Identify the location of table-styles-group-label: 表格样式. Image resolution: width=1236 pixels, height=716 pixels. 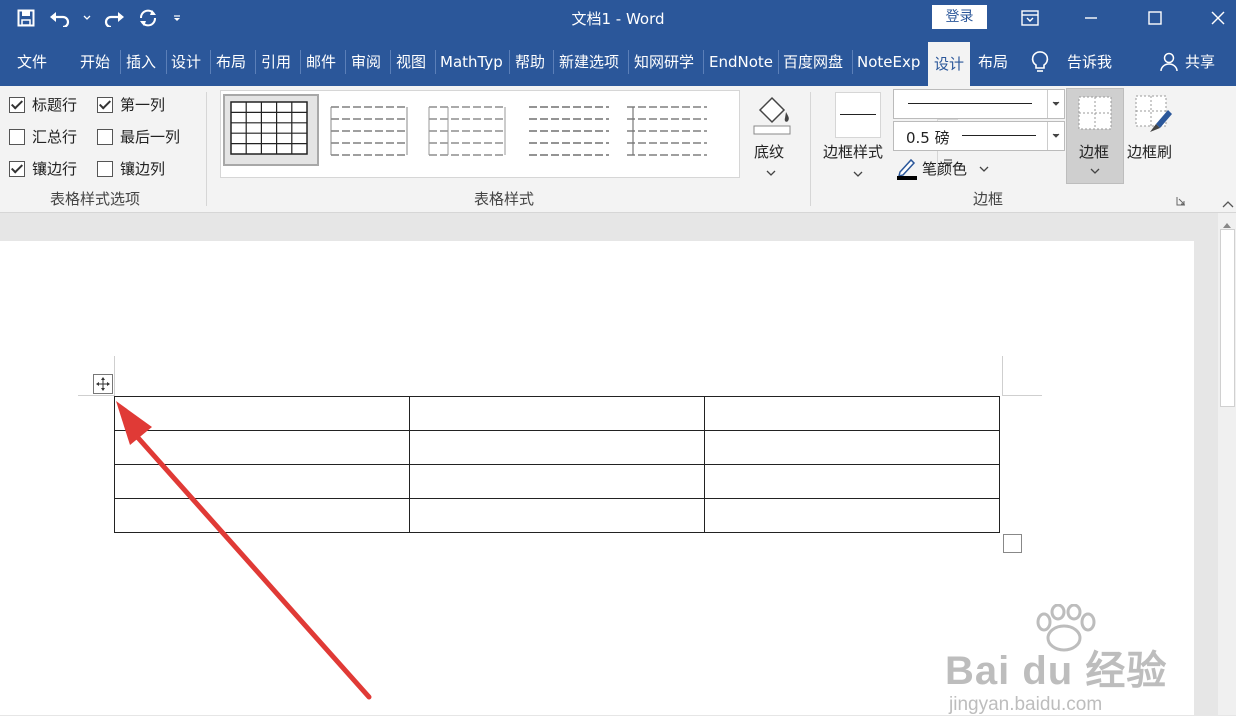
(504, 199).